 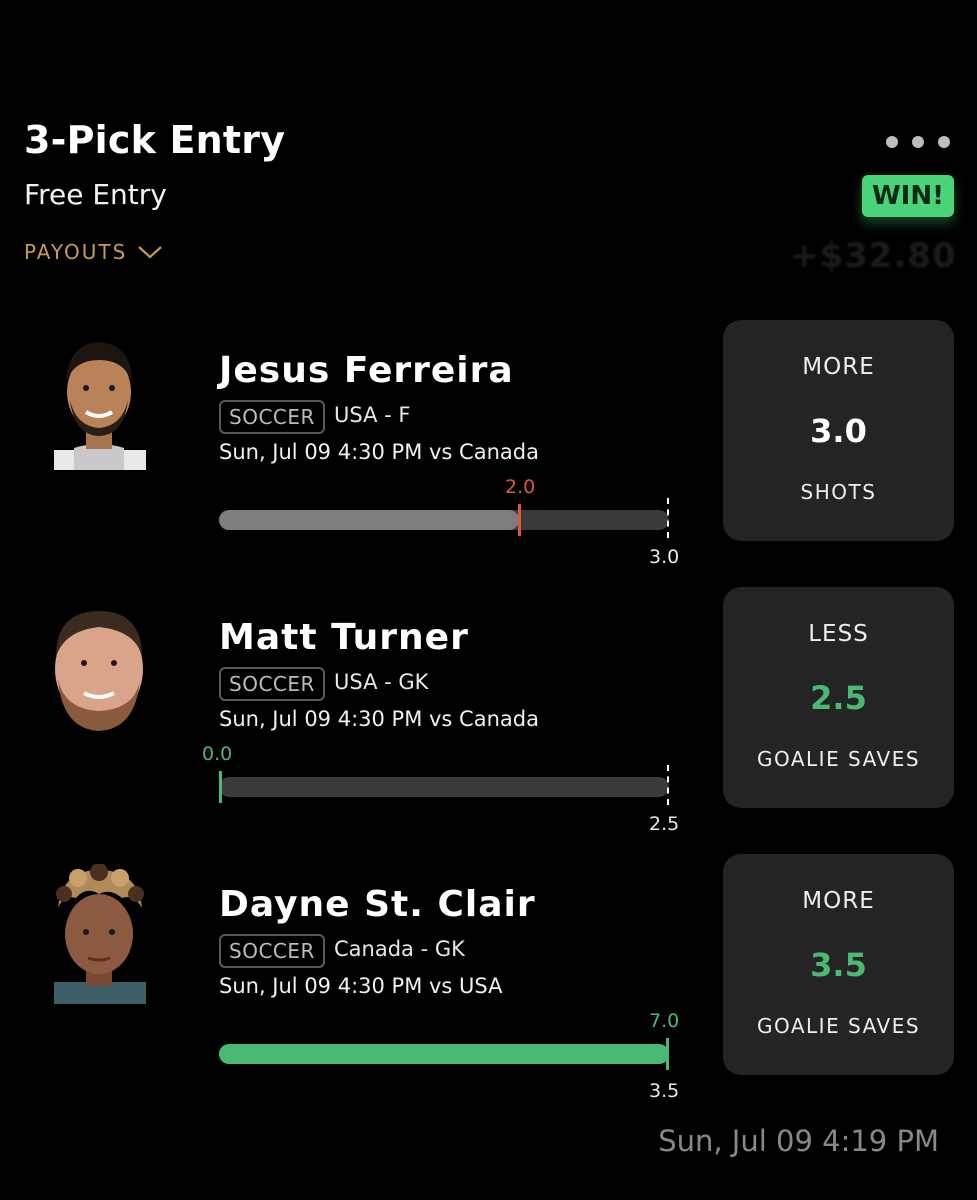 What do you see at coordinates (150, 252) in the screenshot?
I see `chevron-down-icon` at bounding box center [150, 252].